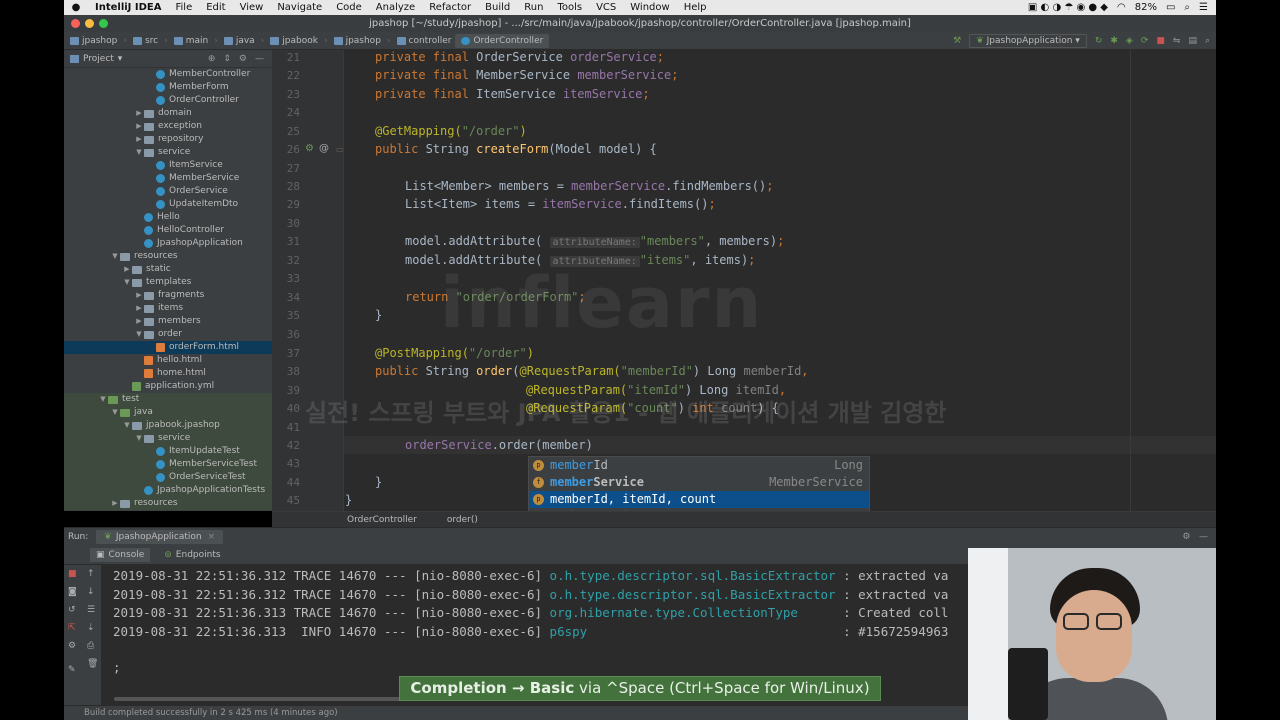  What do you see at coordinates (72, 610) in the screenshot?
I see `restore-layout-icon: ↺` at bounding box center [72, 610].